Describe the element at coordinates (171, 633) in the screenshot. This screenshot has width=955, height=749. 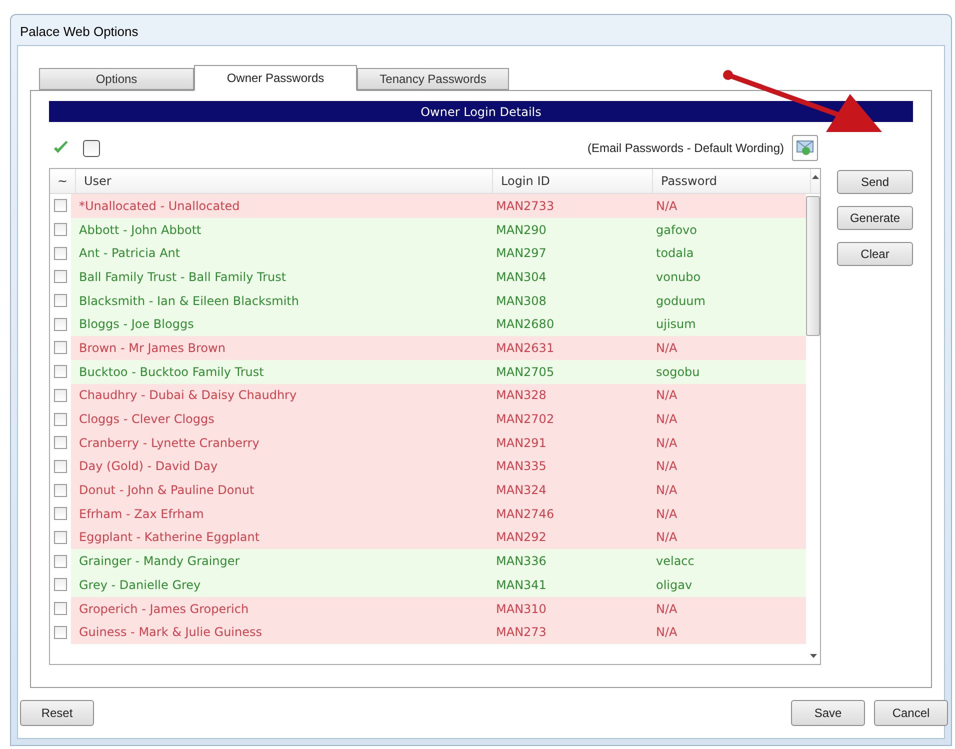
I see `table-cell-text: Guiness - Mark & Julie Guiness` at that location.